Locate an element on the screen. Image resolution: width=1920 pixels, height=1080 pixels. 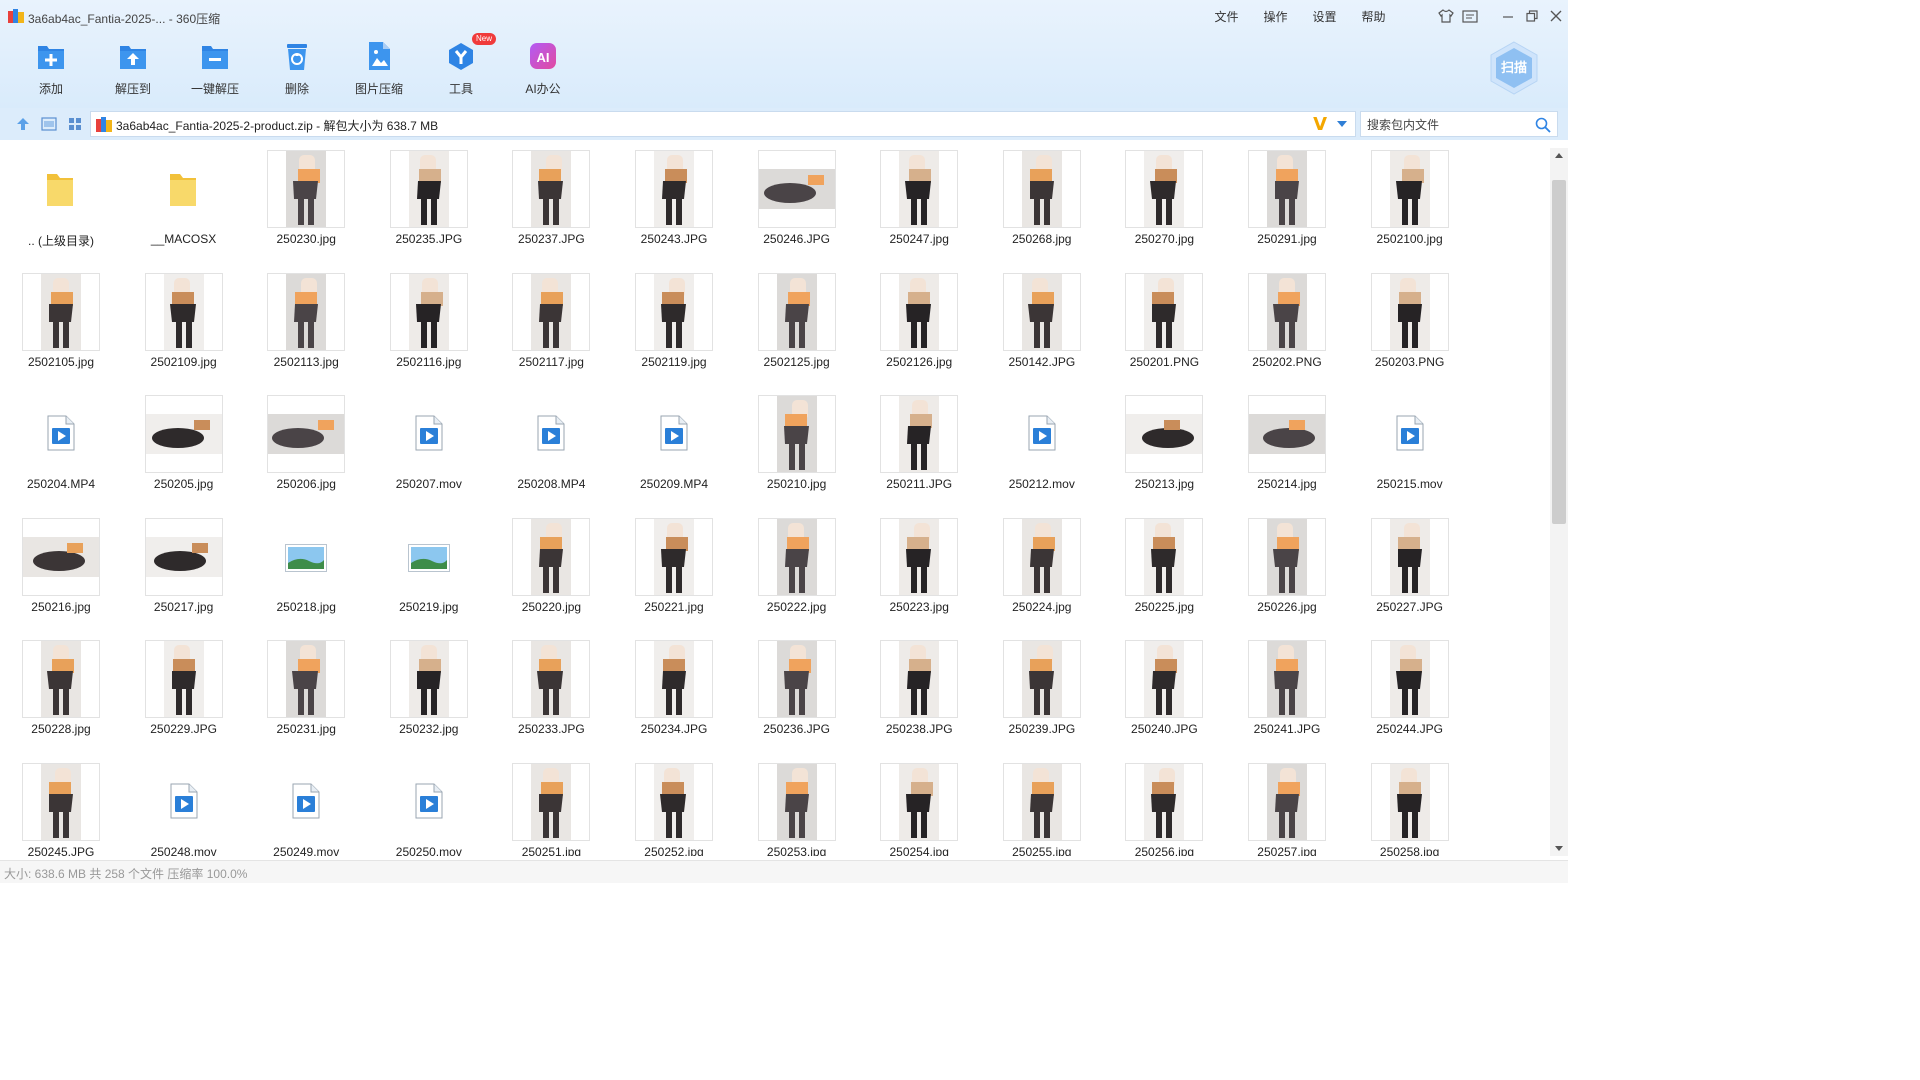
file-item: 250202.PNG is located at coordinates (1287, 332).